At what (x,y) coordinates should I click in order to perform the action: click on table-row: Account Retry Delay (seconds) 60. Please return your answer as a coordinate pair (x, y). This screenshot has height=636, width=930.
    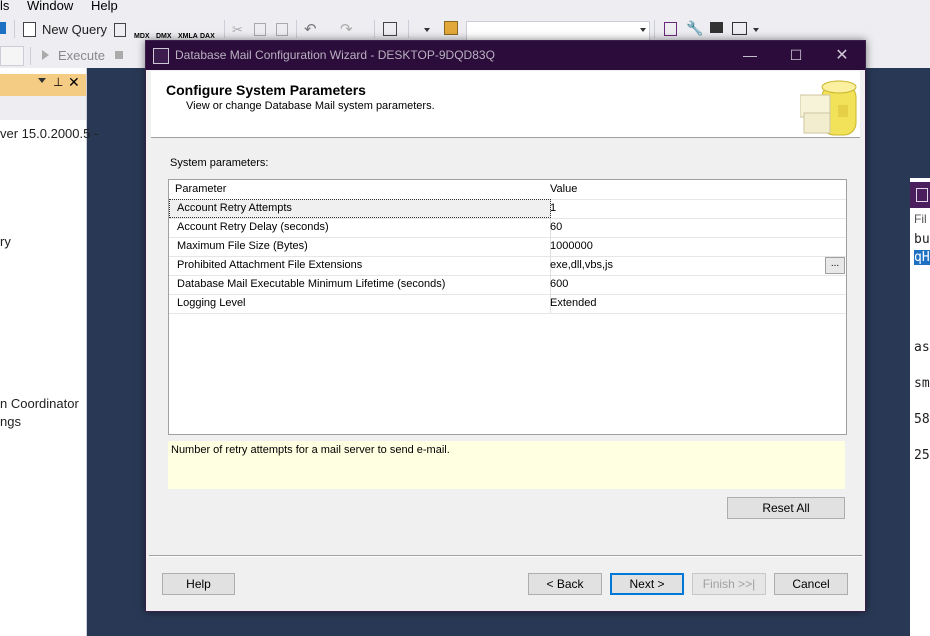
    Looking at the image, I should click on (507, 228).